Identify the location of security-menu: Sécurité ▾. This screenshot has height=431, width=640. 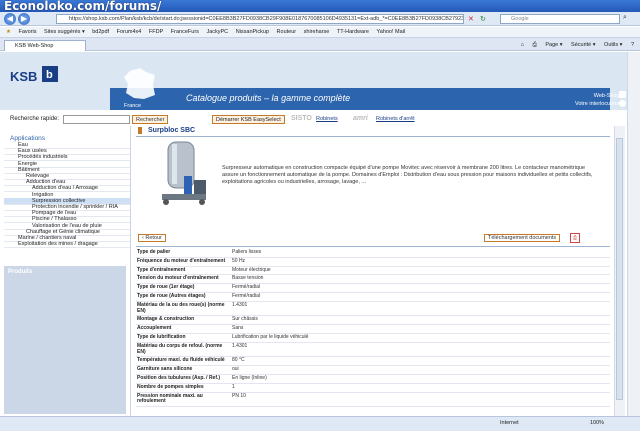
(583, 45).